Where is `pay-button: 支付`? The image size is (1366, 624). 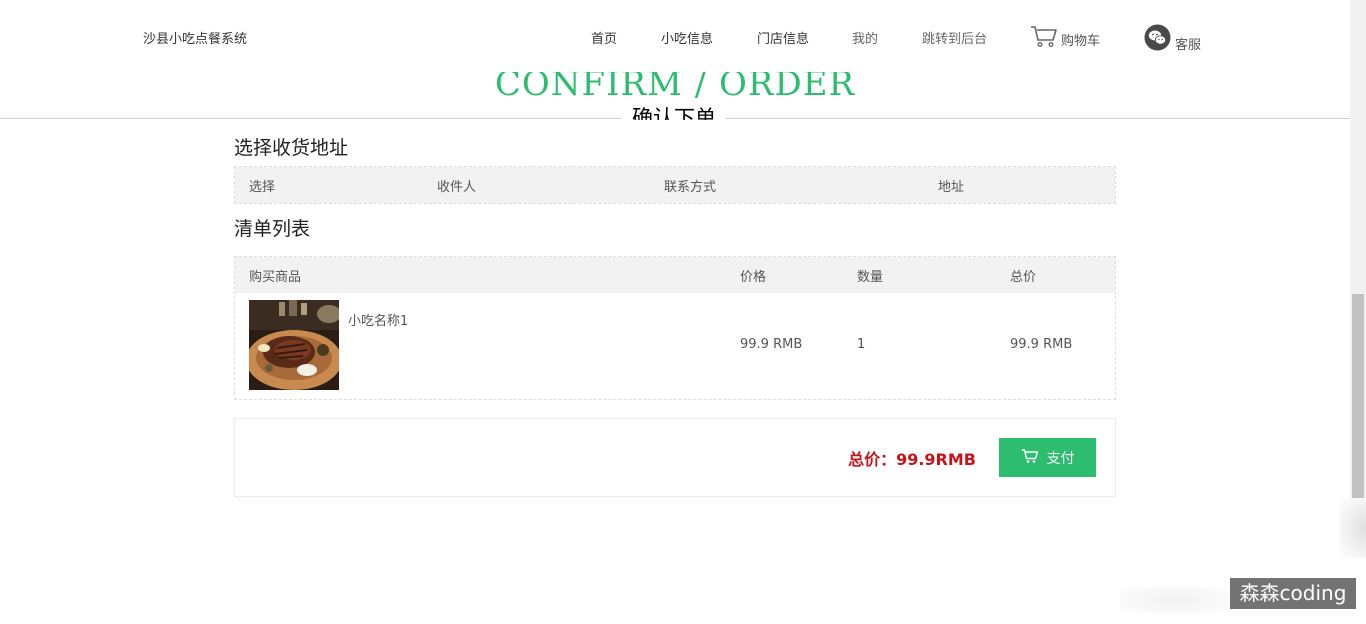
pay-button: 支付 is located at coordinates (1047, 457).